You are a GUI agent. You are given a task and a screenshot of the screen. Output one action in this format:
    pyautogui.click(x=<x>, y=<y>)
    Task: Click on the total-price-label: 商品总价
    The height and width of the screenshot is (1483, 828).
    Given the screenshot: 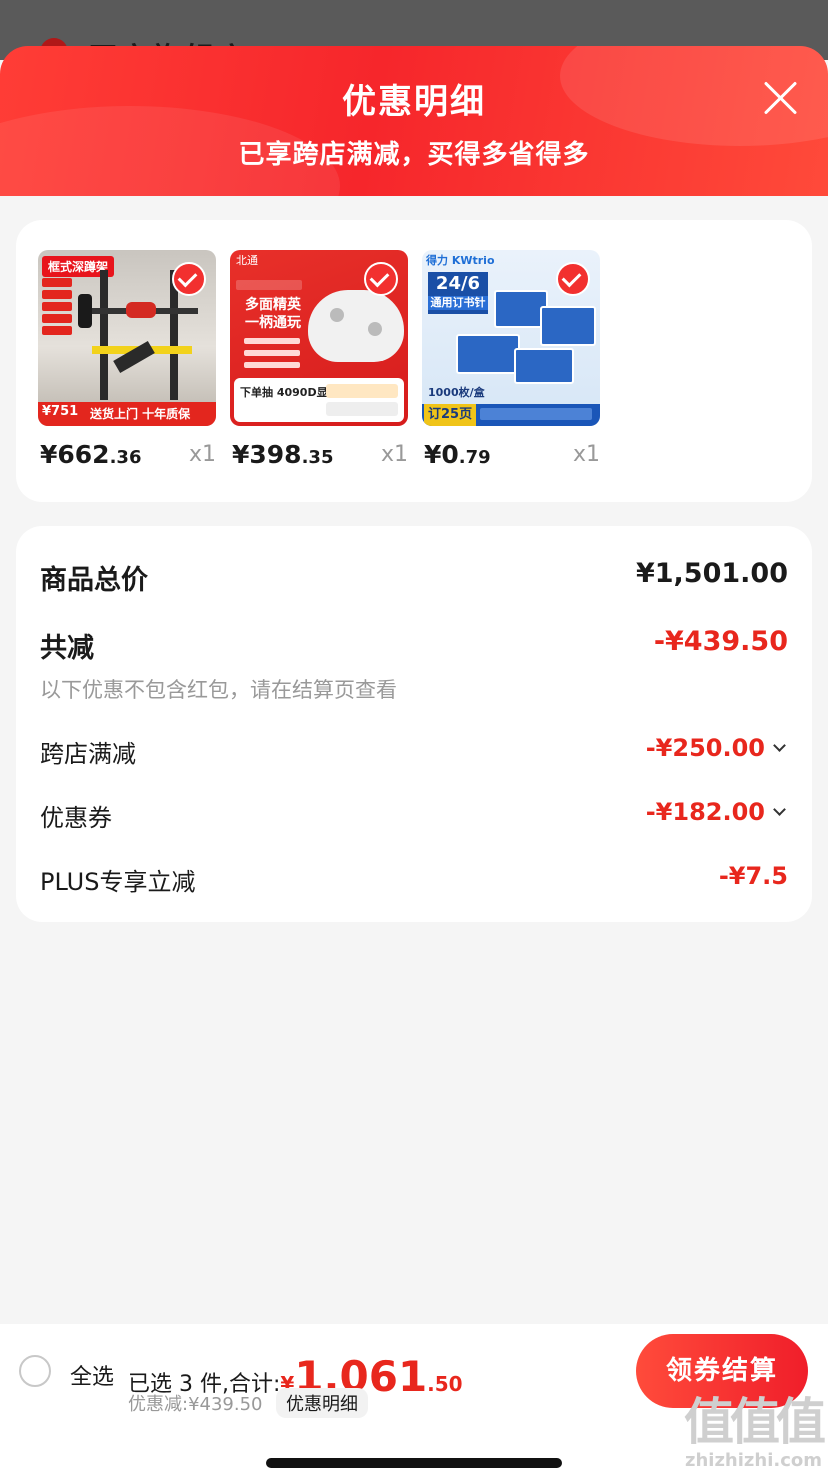 What is the action you would take?
    pyautogui.click(x=94, y=580)
    